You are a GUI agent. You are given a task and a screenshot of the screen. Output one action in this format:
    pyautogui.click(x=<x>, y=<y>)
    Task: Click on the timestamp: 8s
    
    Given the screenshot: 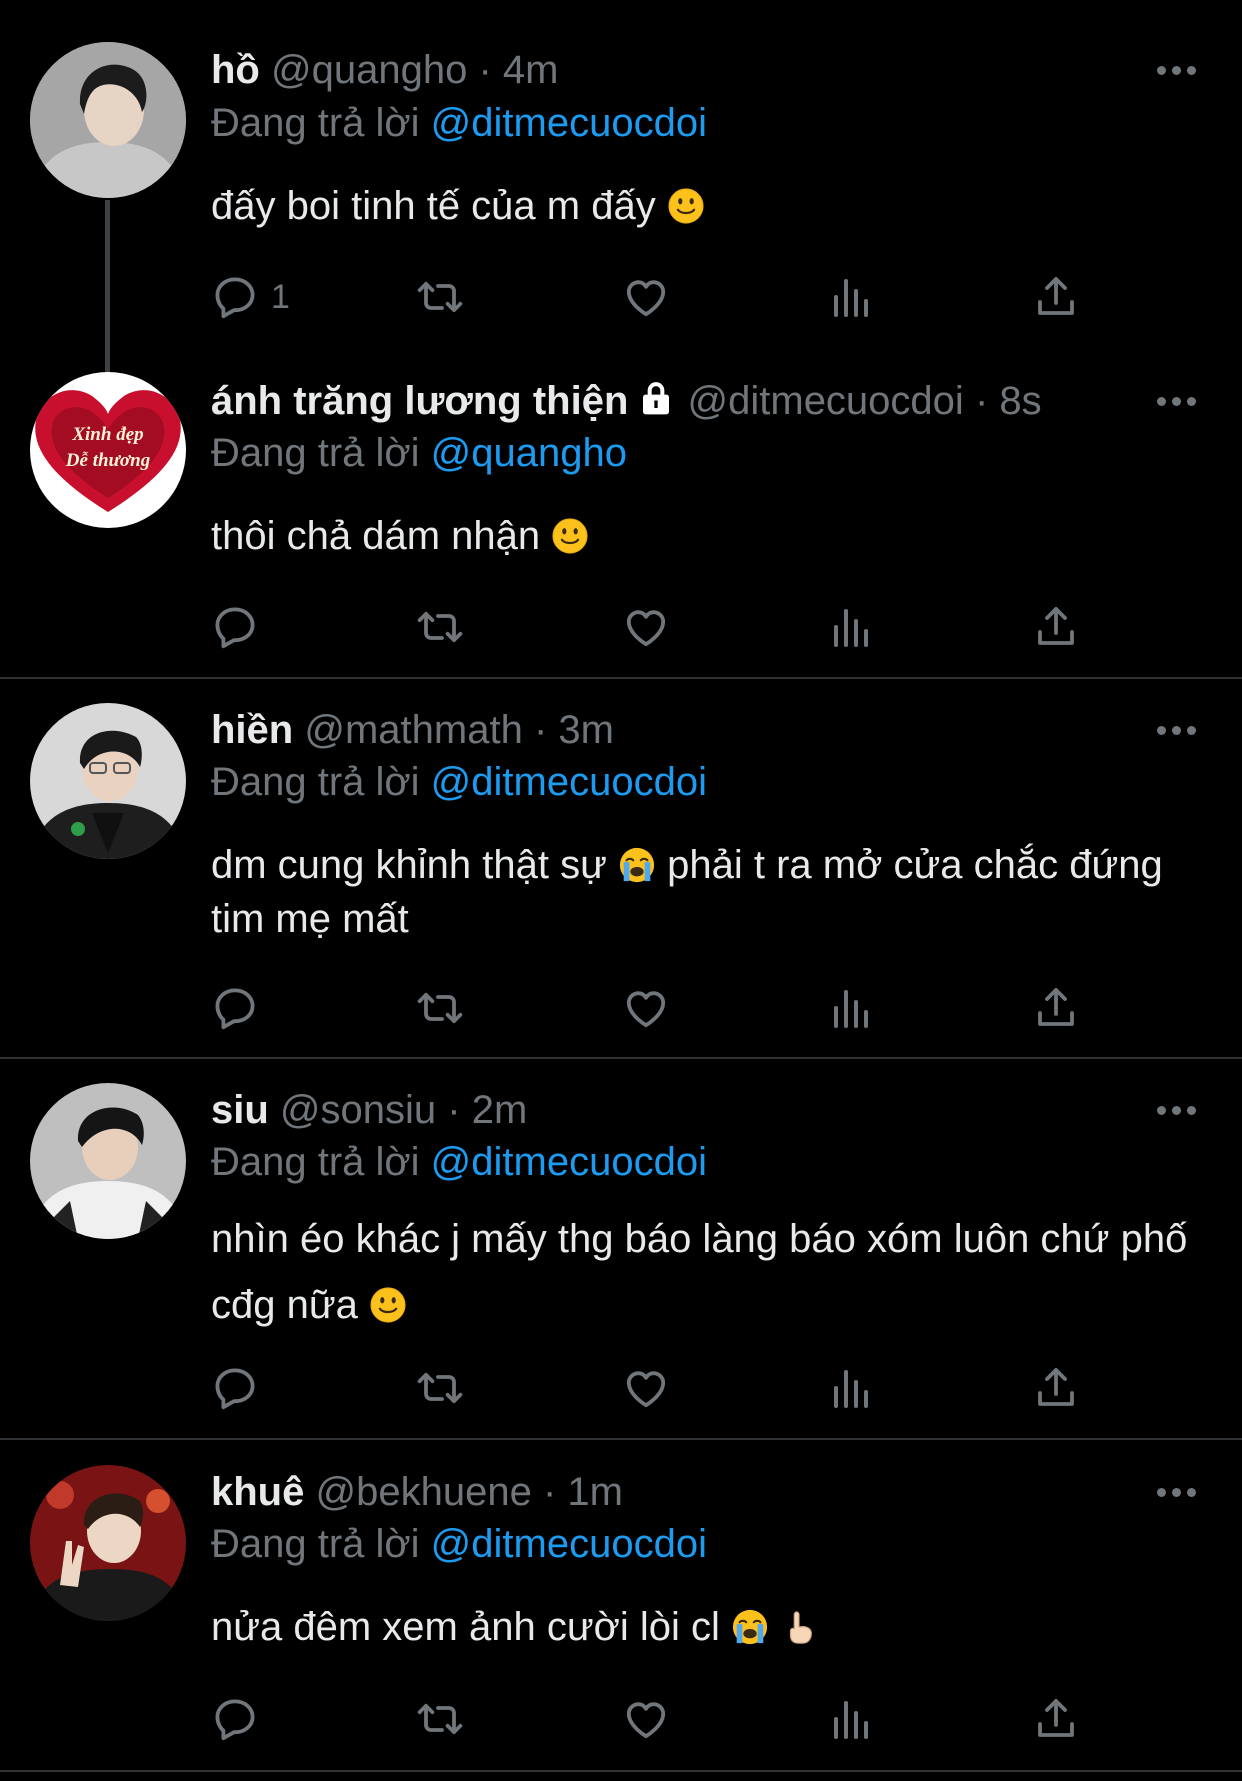 What is the action you would take?
    pyautogui.click(x=1020, y=401)
    